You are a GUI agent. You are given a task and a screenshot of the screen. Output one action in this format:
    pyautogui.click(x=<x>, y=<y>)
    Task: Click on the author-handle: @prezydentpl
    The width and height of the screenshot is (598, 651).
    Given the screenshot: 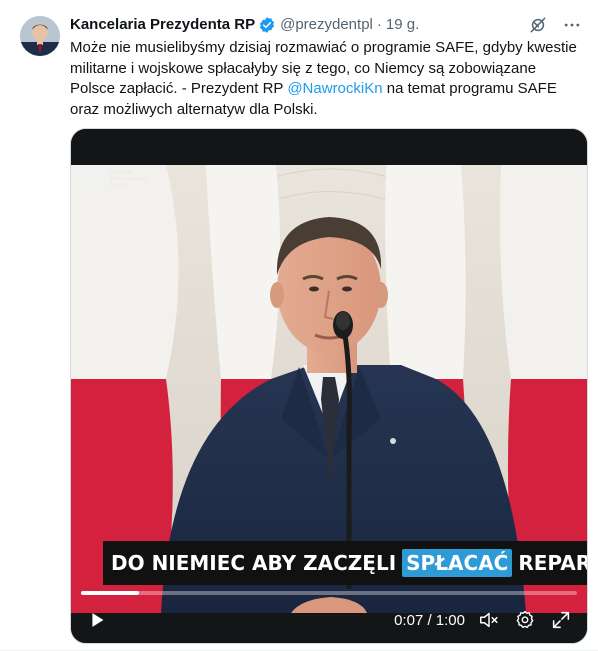 What is the action you would take?
    pyautogui.click(x=326, y=25)
    